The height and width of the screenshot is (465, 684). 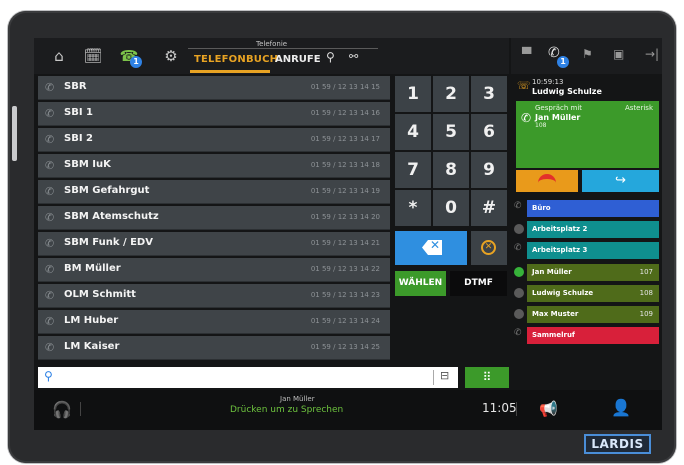 What do you see at coordinates (560, 229) in the screenshot?
I see `line-name: Arbeitsplatz 2` at bounding box center [560, 229].